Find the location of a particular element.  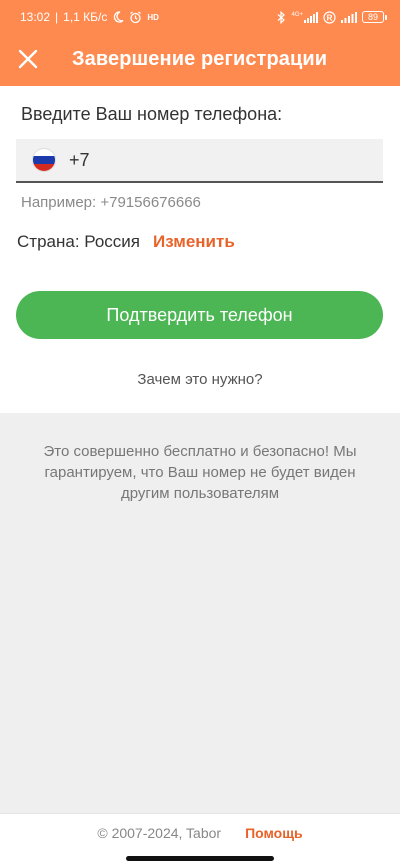

bluetooth-icon is located at coordinates (281, 17).